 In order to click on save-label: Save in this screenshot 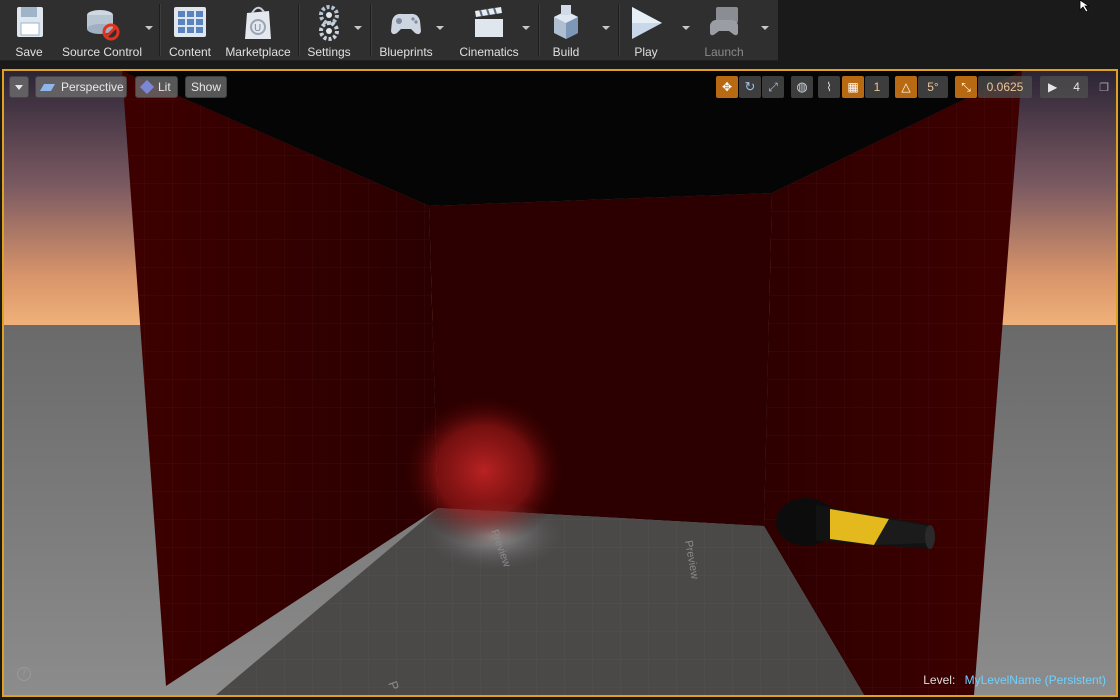, I will do `click(29, 52)`.